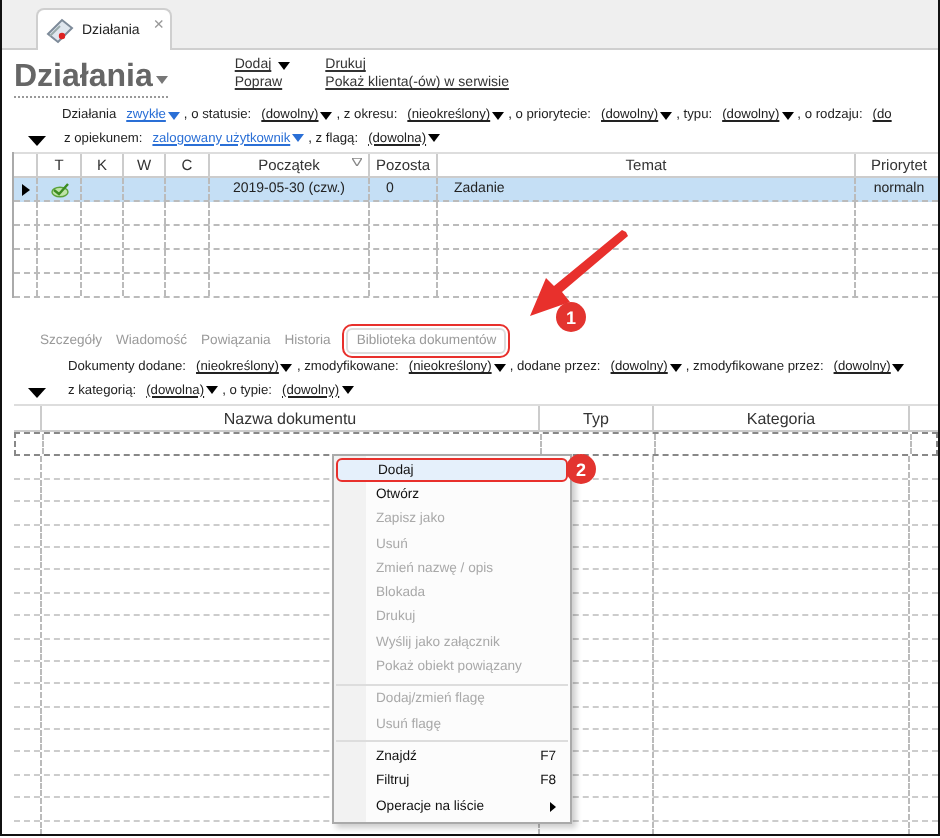  I want to click on task-check-icon, so click(59, 189).